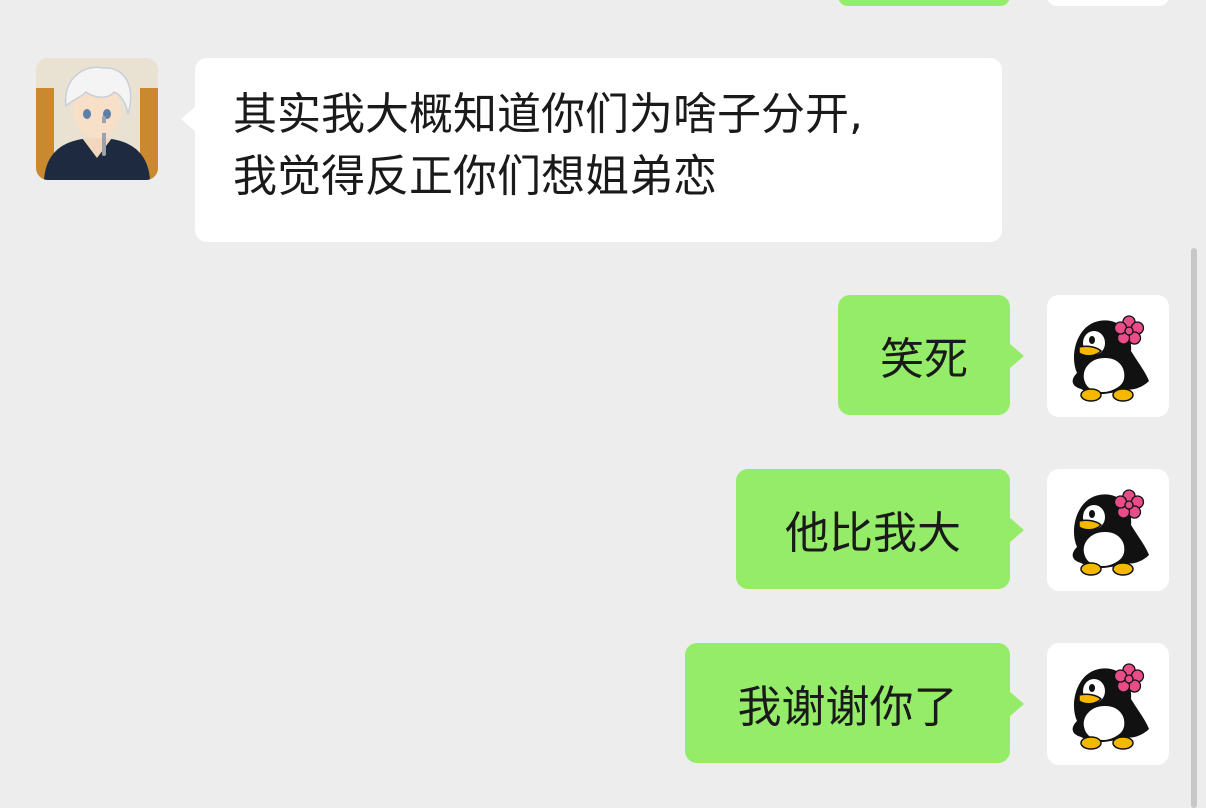 This screenshot has width=1206, height=808. What do you see at coordinates (924, 3) in the screenshot?
I see `previous-message-bubble` at bounding box center [924, 3].